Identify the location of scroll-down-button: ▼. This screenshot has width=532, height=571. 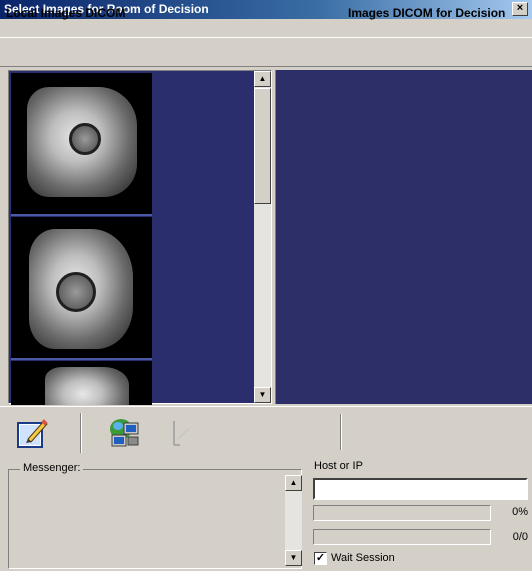
(262, 395).